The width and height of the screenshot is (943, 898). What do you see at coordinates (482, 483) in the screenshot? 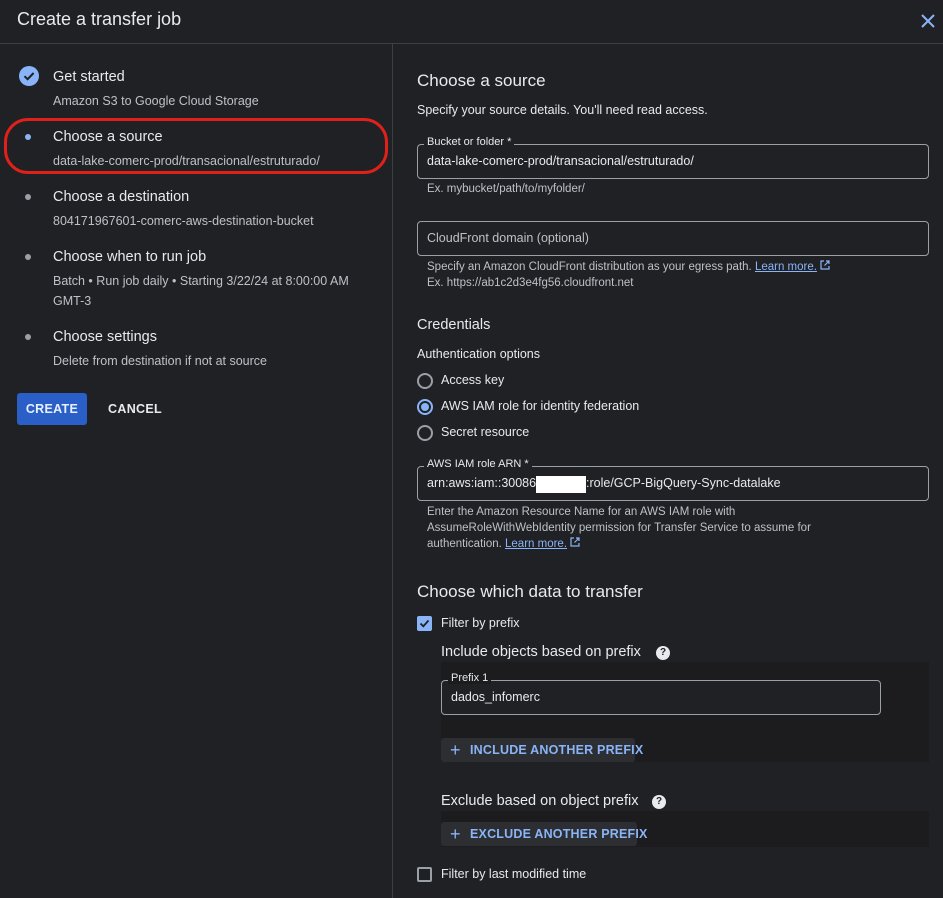
I see `arn-value-prefix: arn:aws:iam::30086` at bounding box center [482, 483].